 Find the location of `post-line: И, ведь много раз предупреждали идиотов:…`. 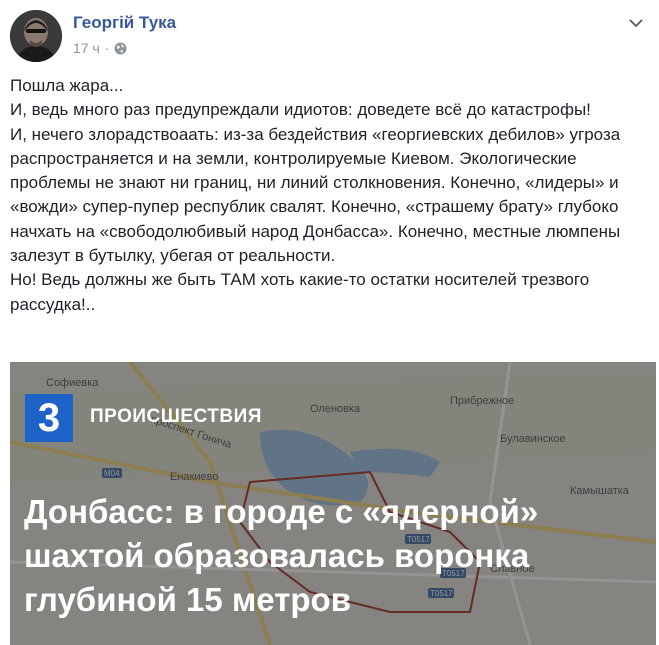

post-line: И, ведь много раз предупреждали идиотов:… is located at coordinates (300, 110).